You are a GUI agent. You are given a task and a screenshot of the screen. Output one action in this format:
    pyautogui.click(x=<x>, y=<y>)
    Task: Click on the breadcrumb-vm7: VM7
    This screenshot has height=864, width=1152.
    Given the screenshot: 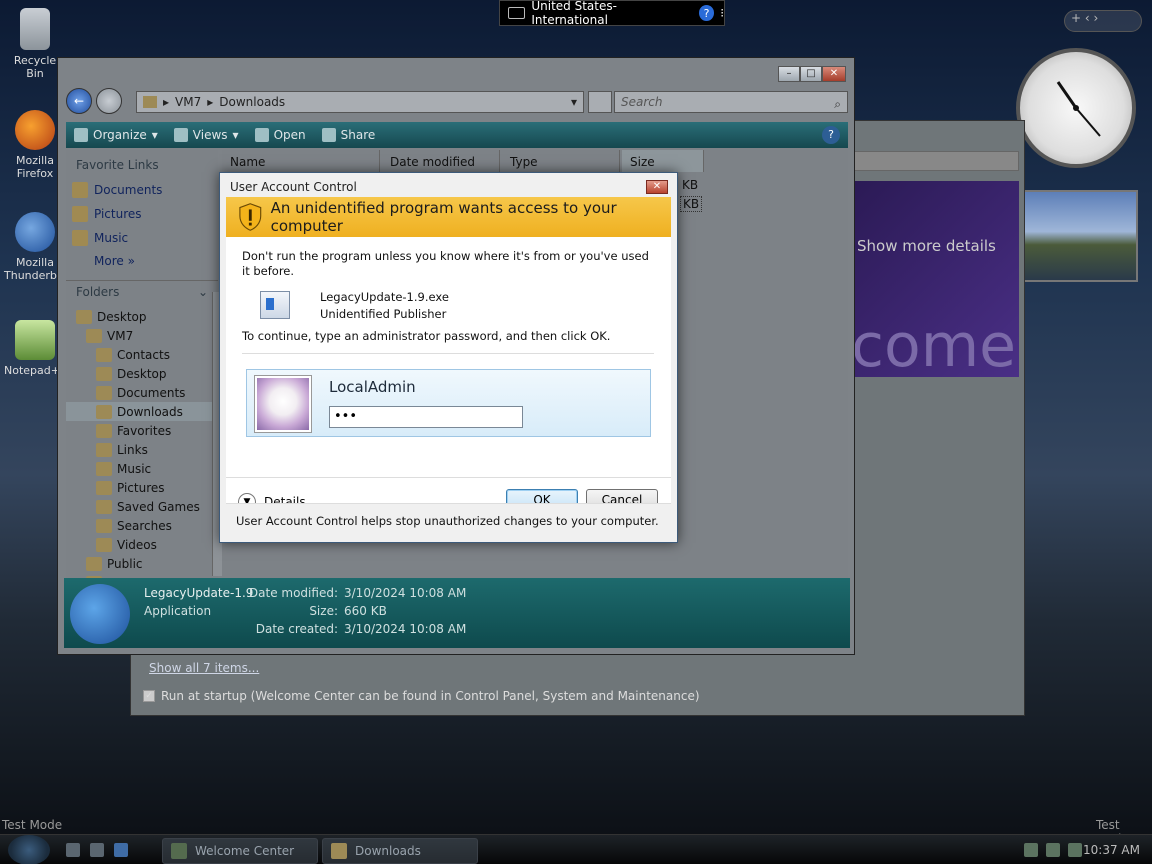 What is the action you would take?
    pyautogui.click(x=188, y=102)
    